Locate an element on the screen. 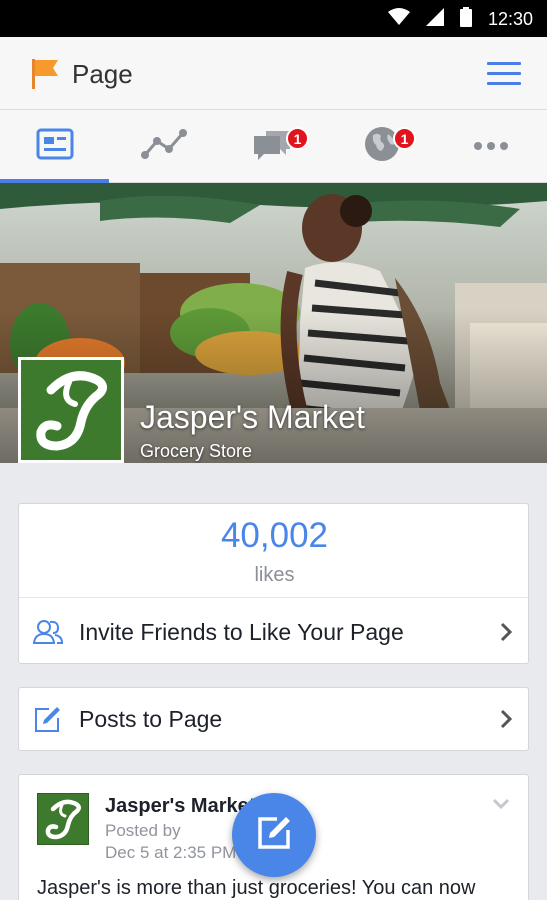  divider is located at coordinates (273, 597).